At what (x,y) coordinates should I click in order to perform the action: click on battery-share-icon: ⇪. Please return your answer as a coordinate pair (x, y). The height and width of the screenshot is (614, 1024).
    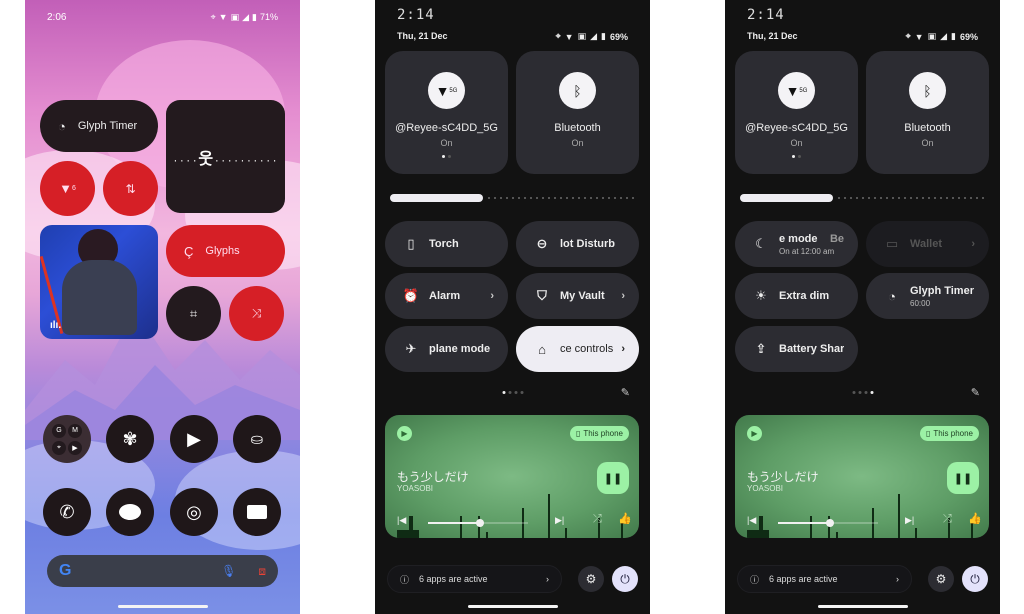
    Looking at the image, I should click on (761, 348).